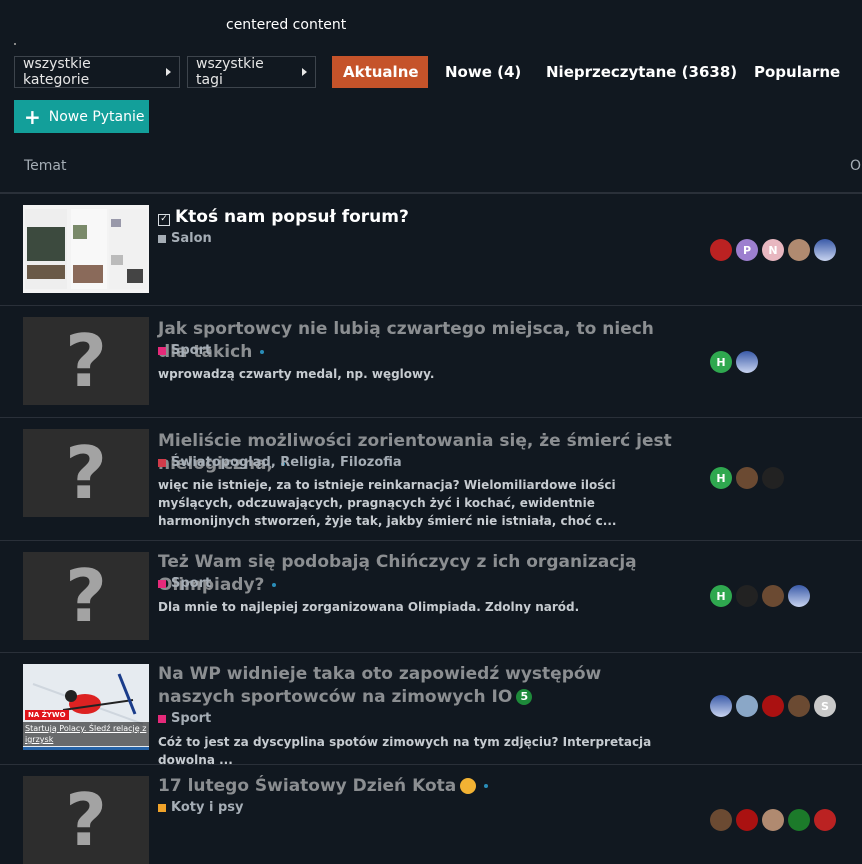 The height and width of the screenshot is (864, 862). What do you see at coordinates (191, 238) in the screenshot?
I see `category-label: Salon` at bounding box center [191, 238].